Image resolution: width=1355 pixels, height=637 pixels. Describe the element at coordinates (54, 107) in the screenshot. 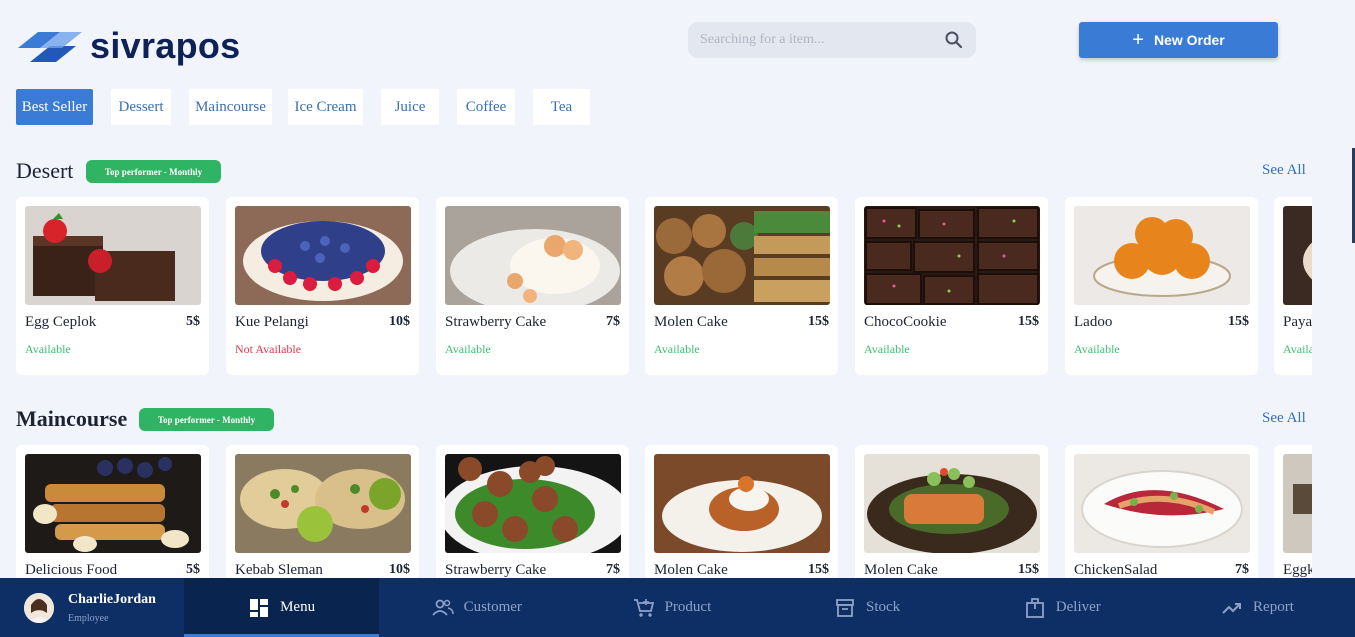

I see `tab-best-seller: Best Seller` at that location.